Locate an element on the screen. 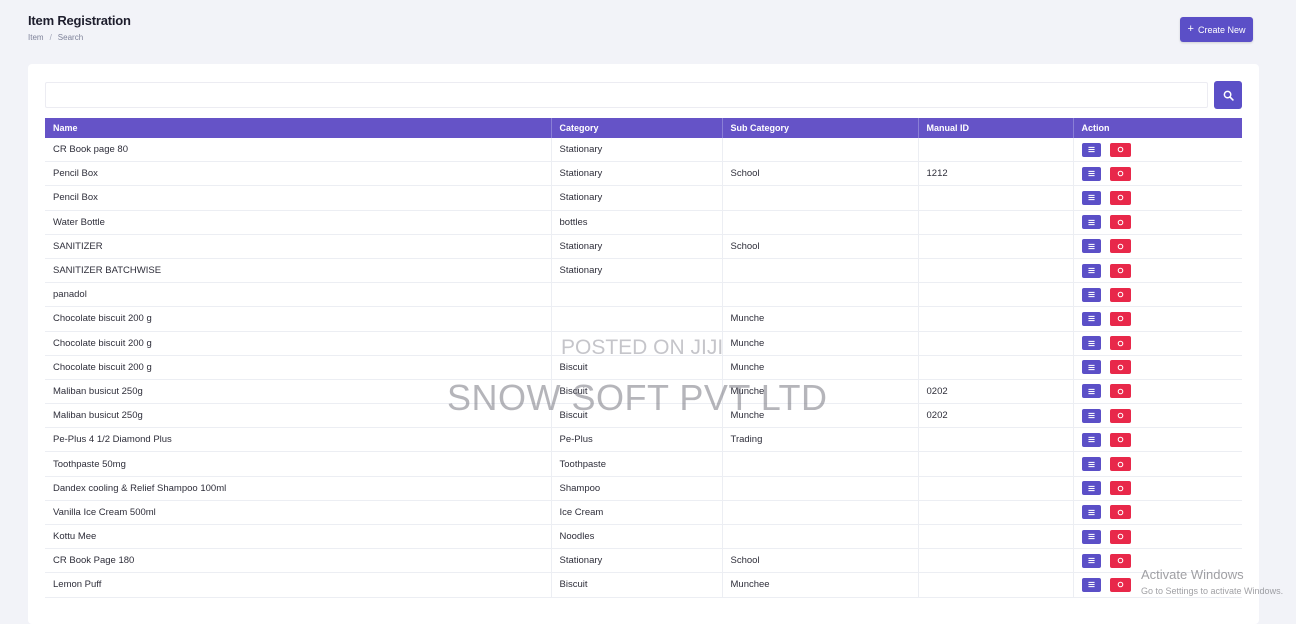  table-row: Kottu Mee Noodles is located at coordinates (643, 537).